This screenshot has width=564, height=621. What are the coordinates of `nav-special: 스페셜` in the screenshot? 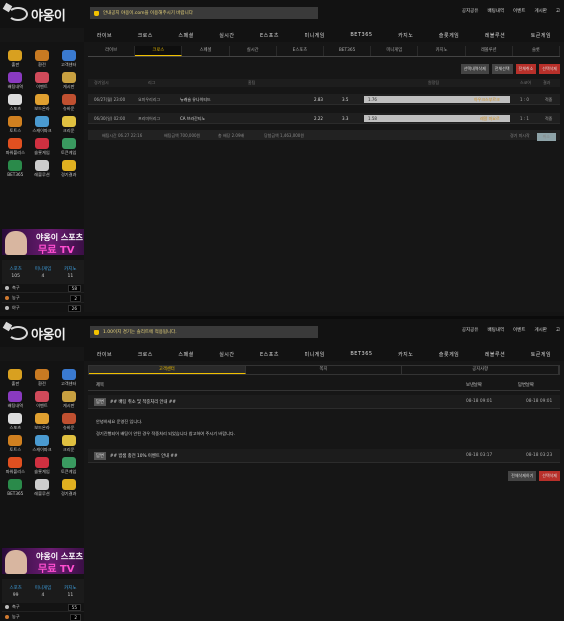 It's located at (185, 35).